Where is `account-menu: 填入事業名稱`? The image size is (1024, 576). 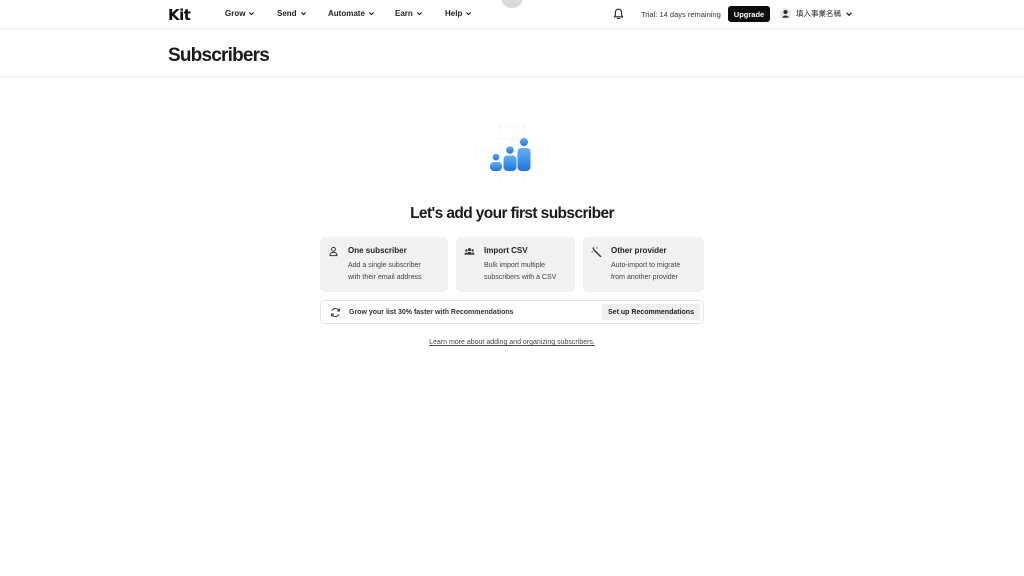
account-menu: 填入事業名稱 is located at coordinates (810, 13).